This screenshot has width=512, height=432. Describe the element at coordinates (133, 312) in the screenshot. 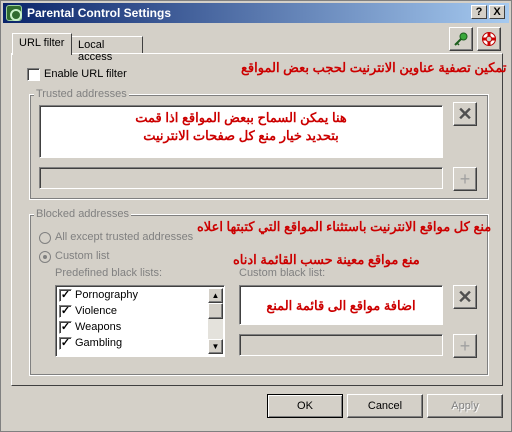

I see `list-item-violence: ✓ Violence` at that location.